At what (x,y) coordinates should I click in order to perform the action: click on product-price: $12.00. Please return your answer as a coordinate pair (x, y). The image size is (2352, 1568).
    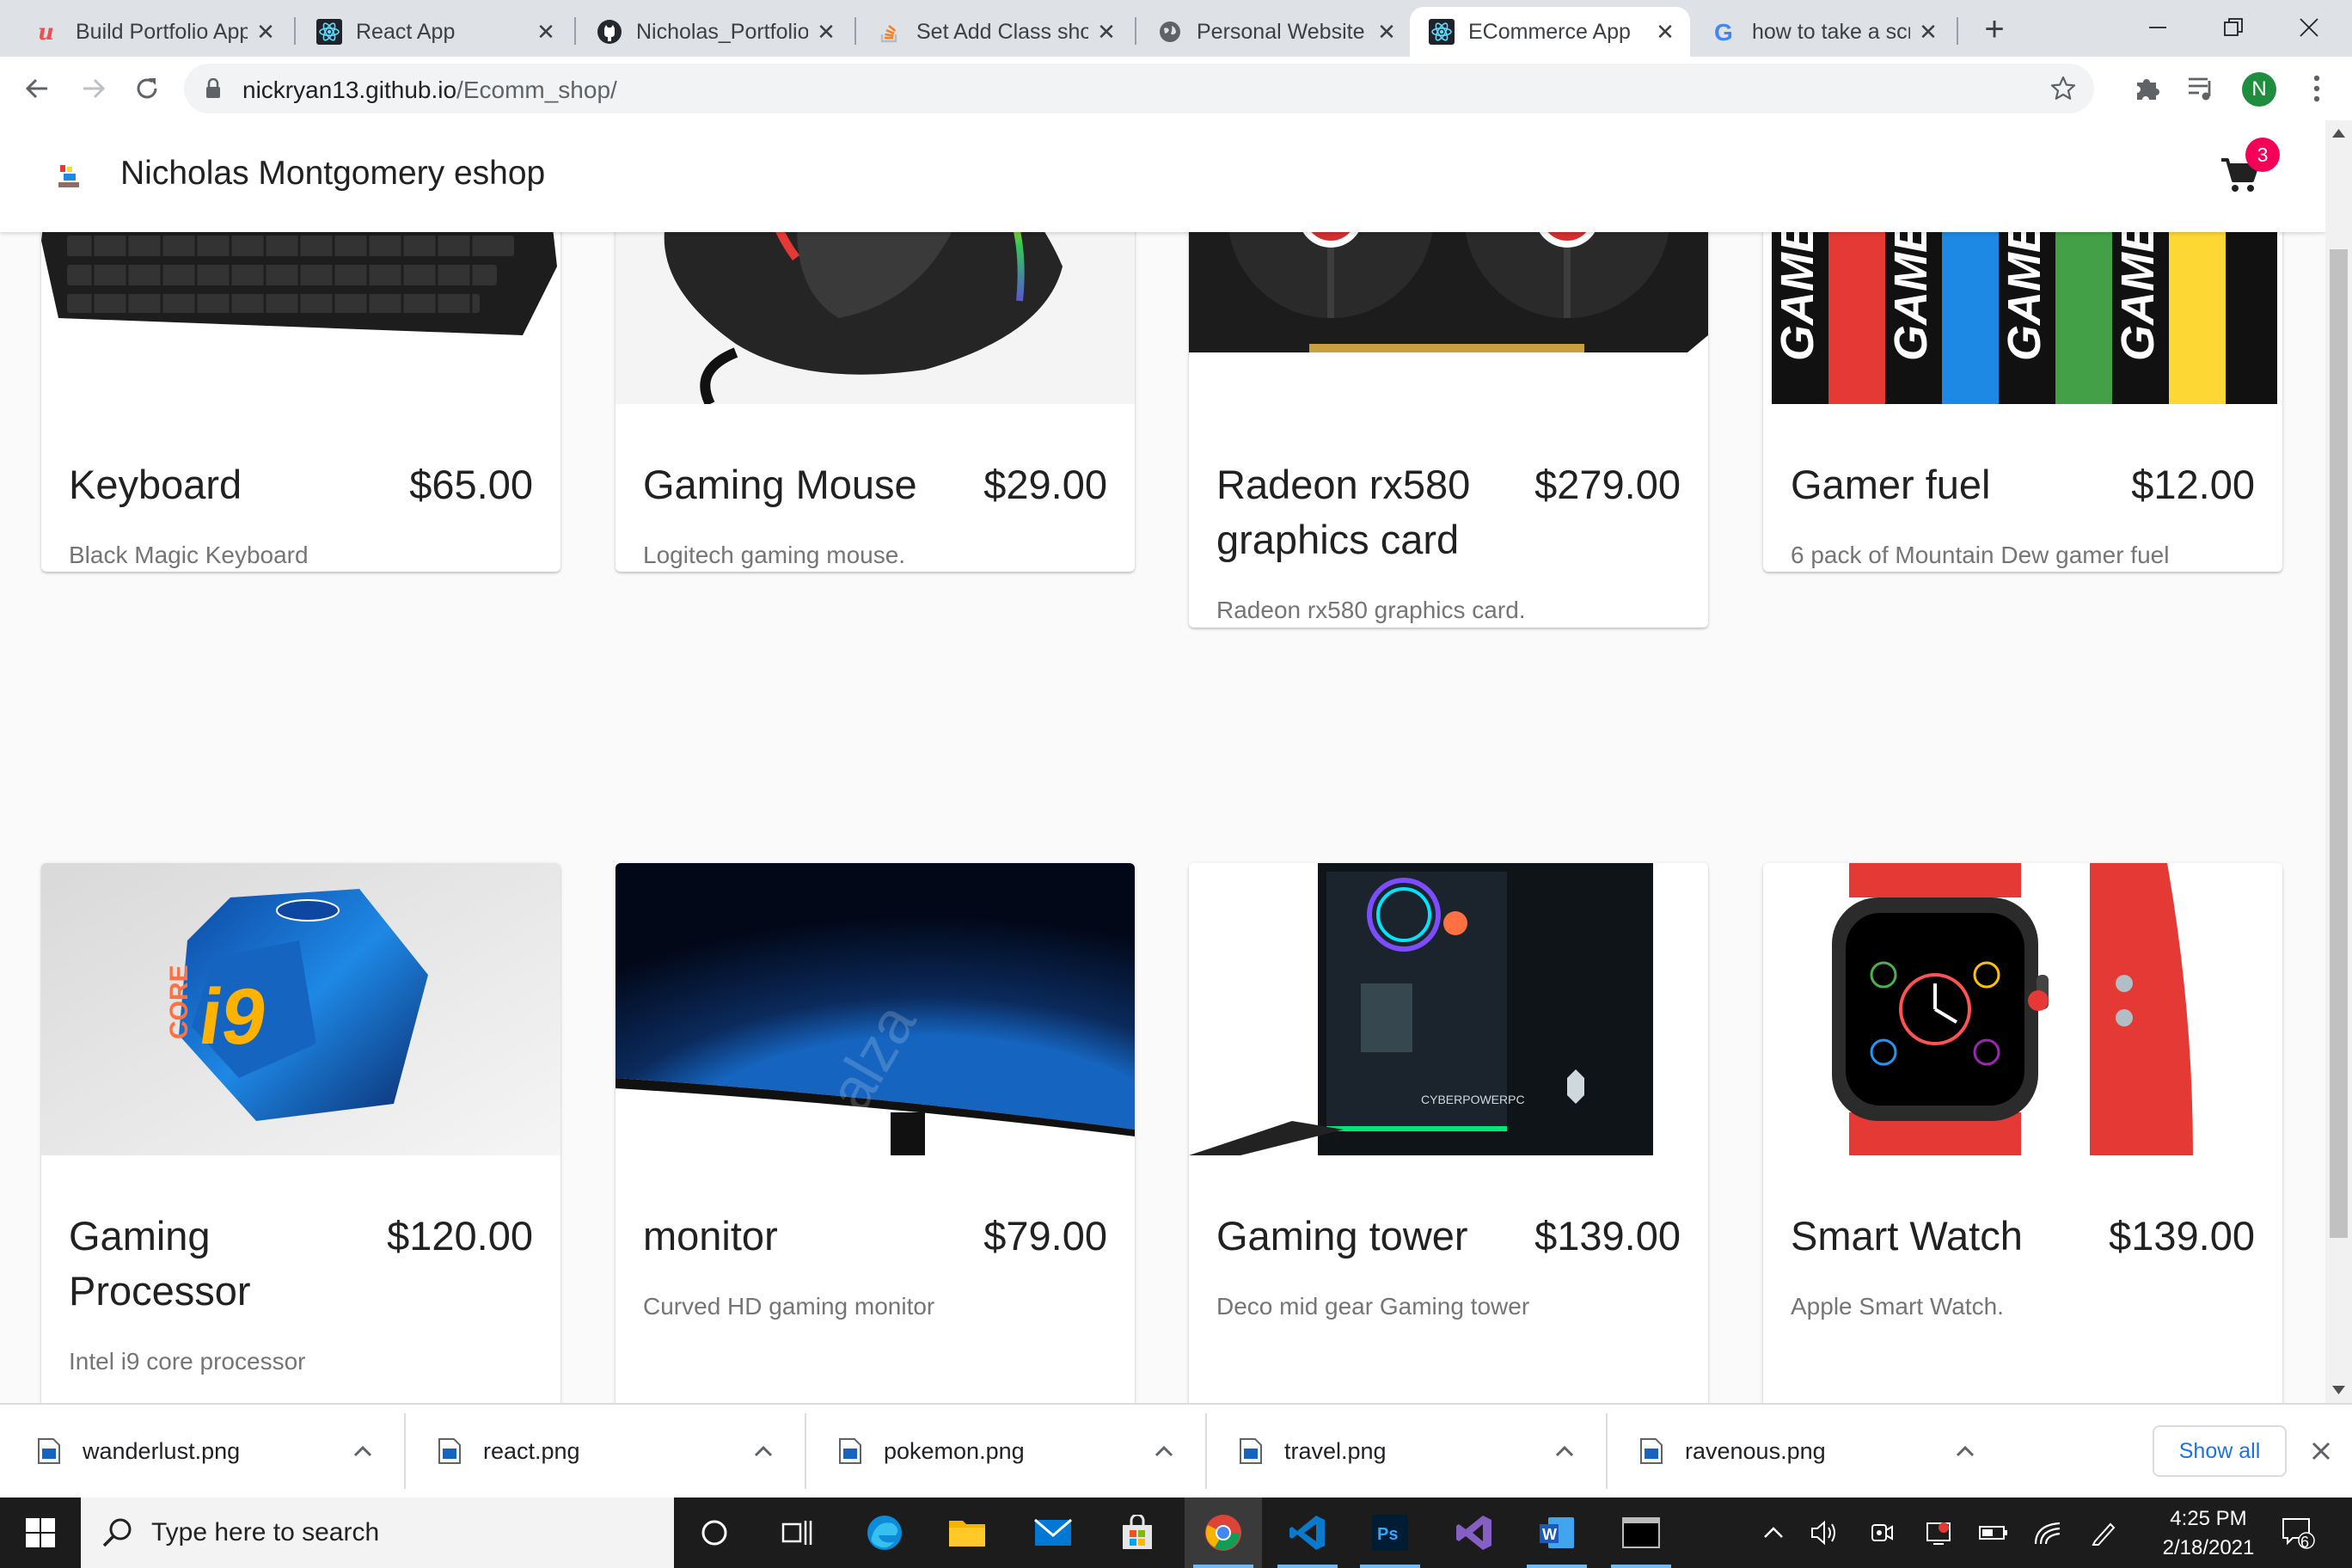
    Looking at the image, I should click on (2193, 484).